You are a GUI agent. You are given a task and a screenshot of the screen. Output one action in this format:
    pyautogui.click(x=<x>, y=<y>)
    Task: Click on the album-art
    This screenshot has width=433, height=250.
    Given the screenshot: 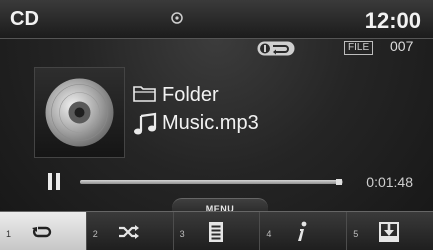 What is the action you would take?
    pyautogui.click(x=79, y=112)
    